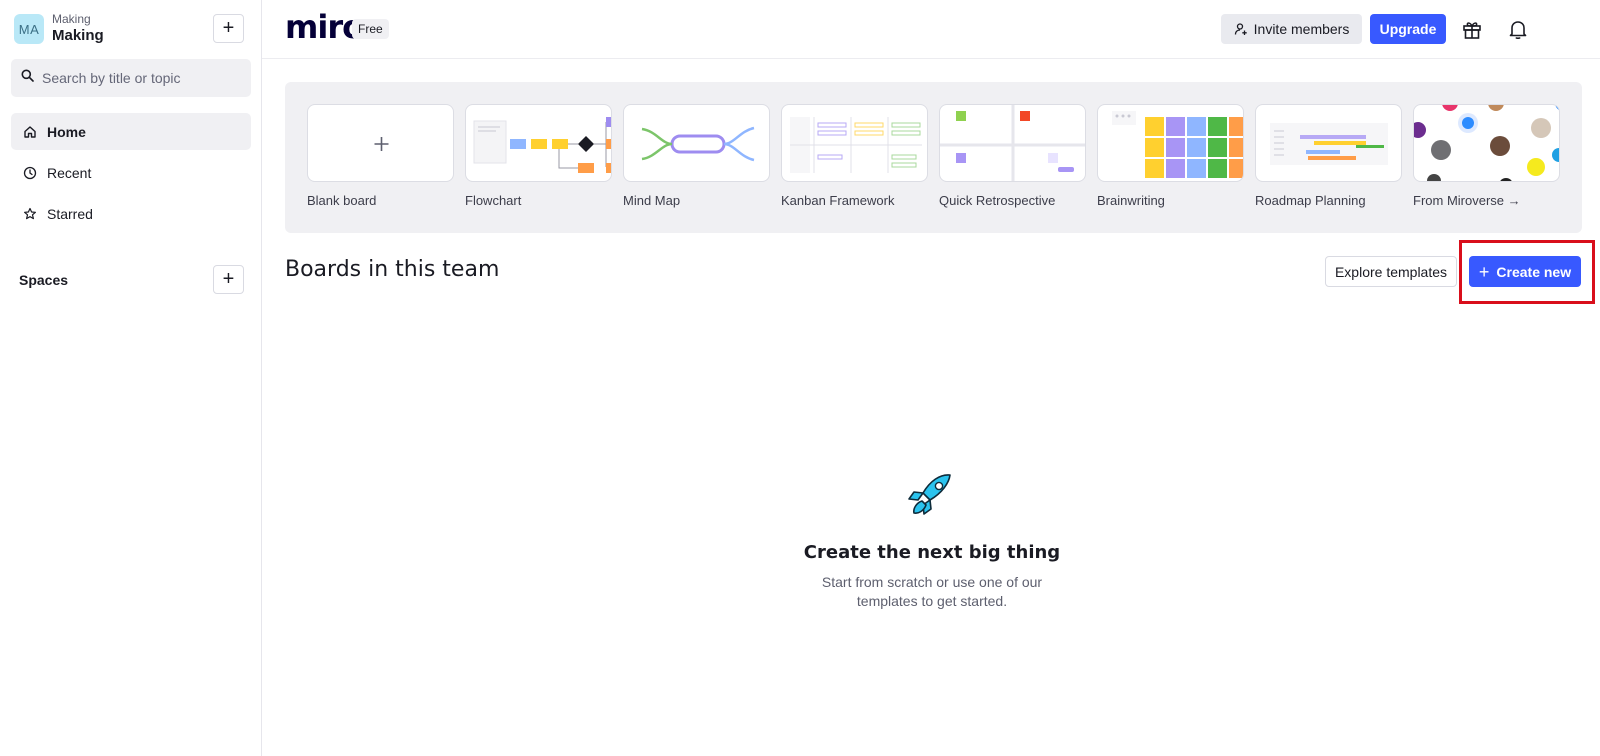 This screenshot has height=756, width=1600. I want to click on invite-members-button: Invite members, so click(1291, 29).